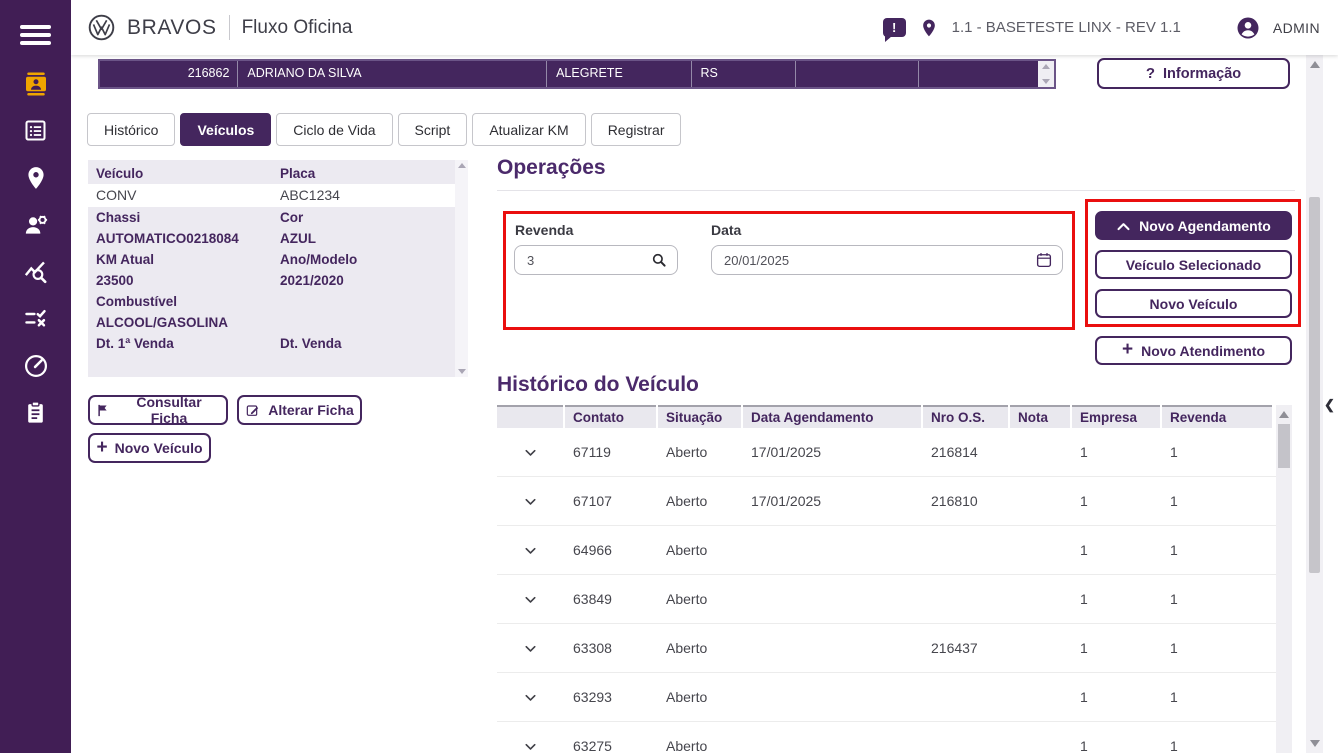  I want to click on vehicle-grid-row: ALCOOL/GASOLINA, so click(271, 322).